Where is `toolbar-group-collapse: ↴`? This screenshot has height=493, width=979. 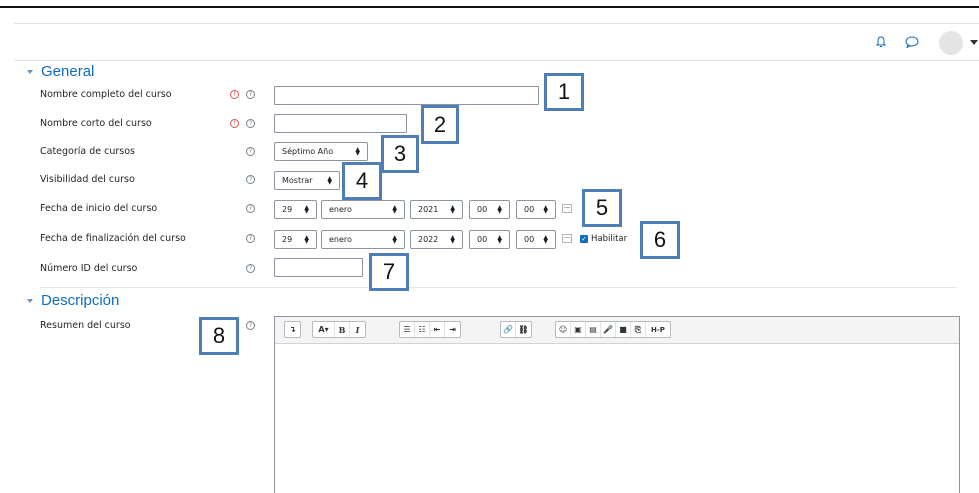
toolbar-group-collapse: ↴ is located at coordinates (292, 329).